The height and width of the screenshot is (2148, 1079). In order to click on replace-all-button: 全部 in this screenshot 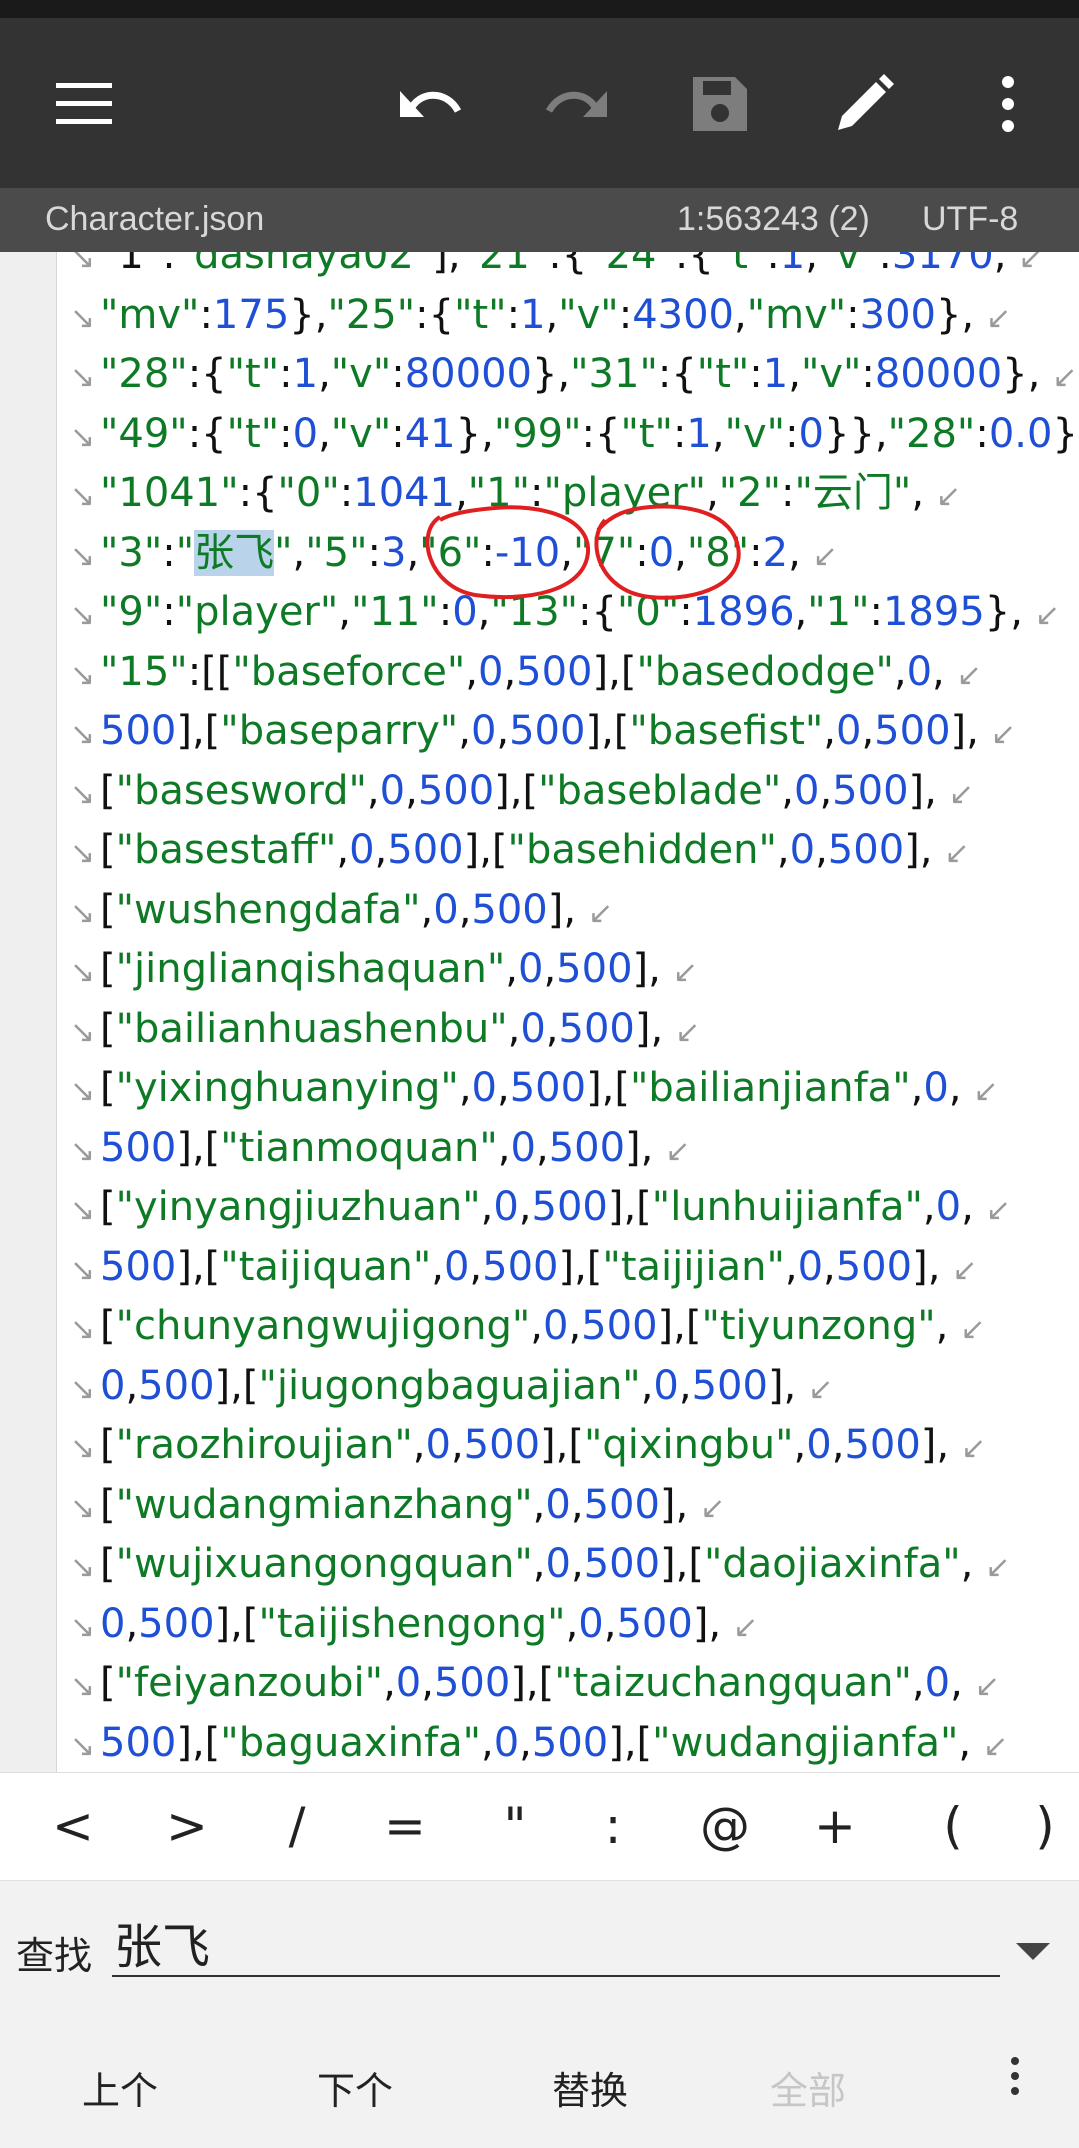, I will do `click(808, 2087)`.